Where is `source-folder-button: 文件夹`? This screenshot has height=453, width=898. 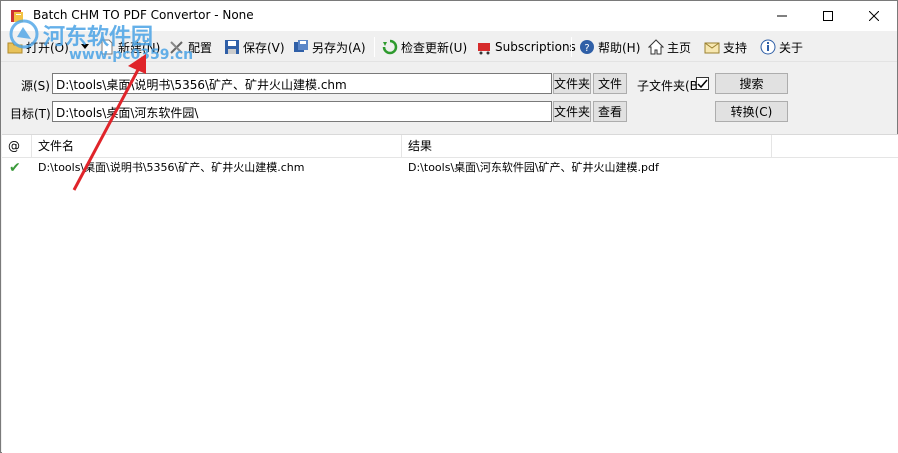
source-folder-button: 文件夹 is located at coordinates (572, 83).